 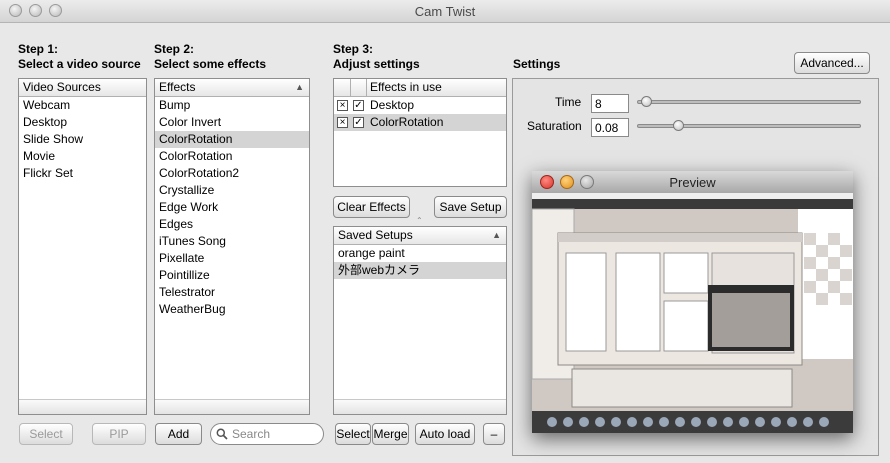 I want to click on remove-setup-button: –, so click(x=494, y=434).